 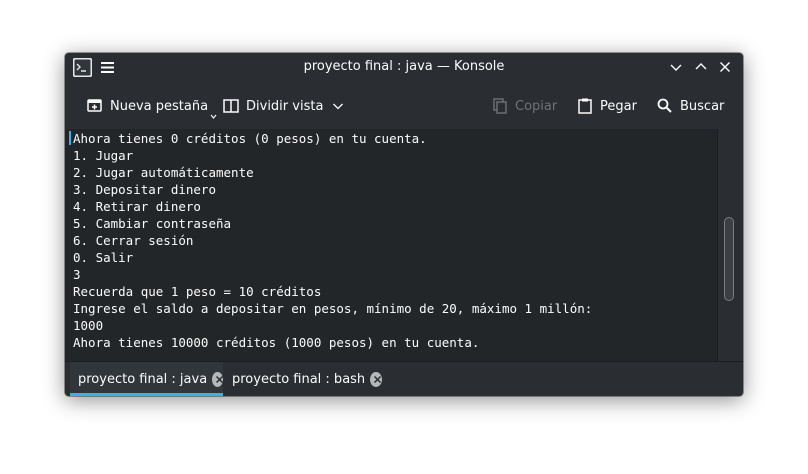 I want to click on terminal-line: 6. Cerrar sesión, so click(x=133, y=240).